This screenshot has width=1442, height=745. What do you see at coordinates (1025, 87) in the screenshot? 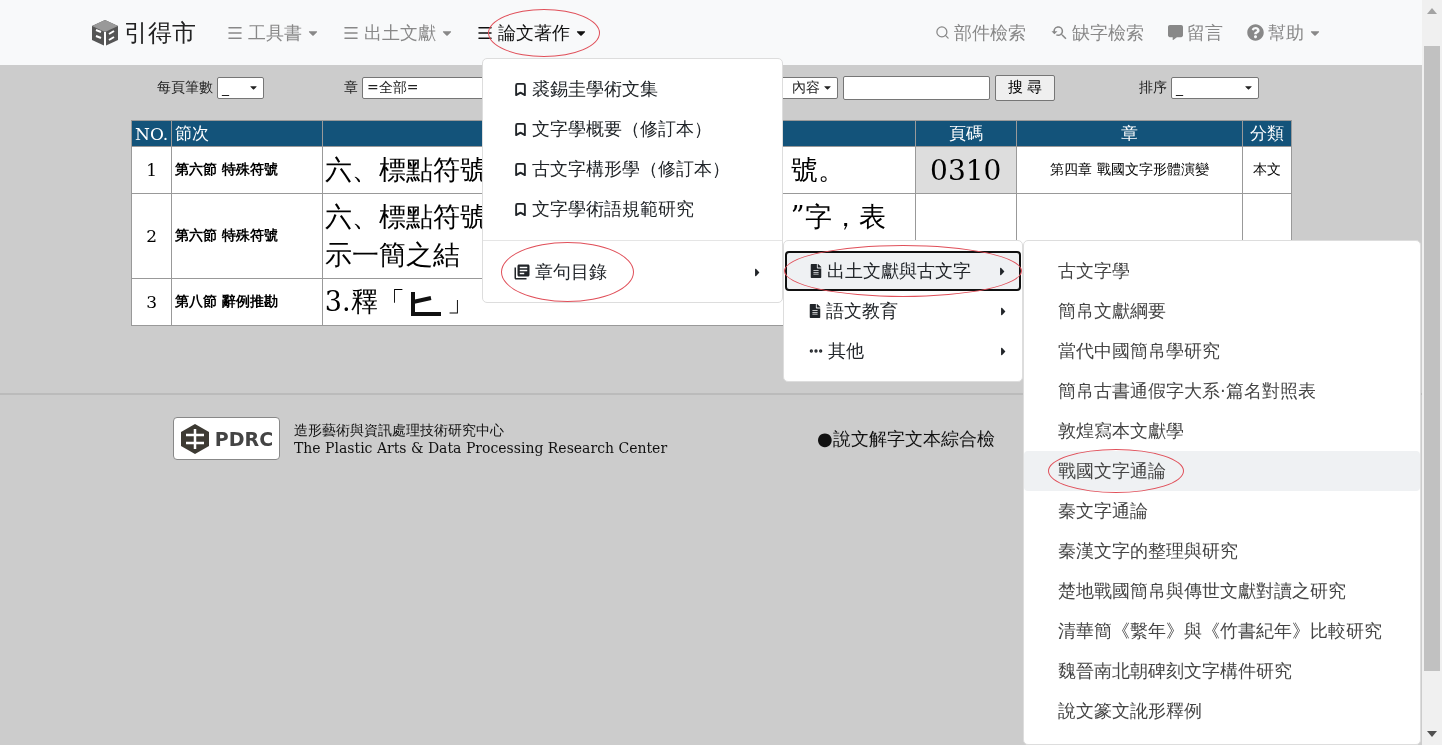
I see `search-button: 搜 尋` at bounding box center [1025, 87].